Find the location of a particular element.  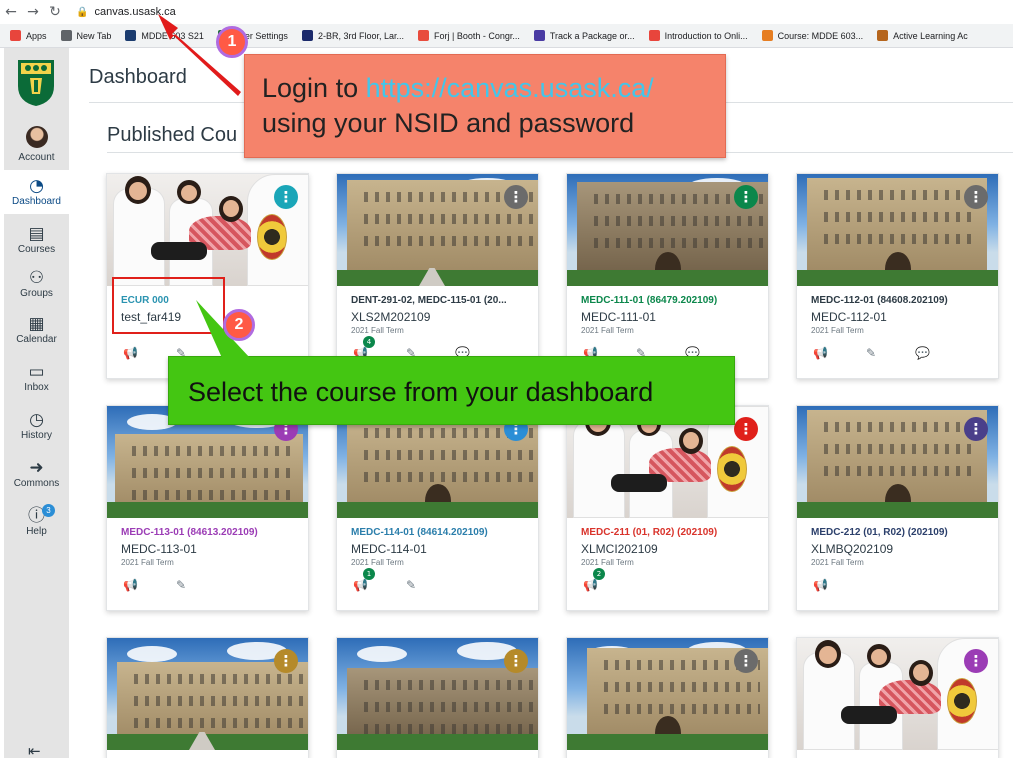

nav-dashboard: ◔ Dashboard is located at coordinates (36, 192).